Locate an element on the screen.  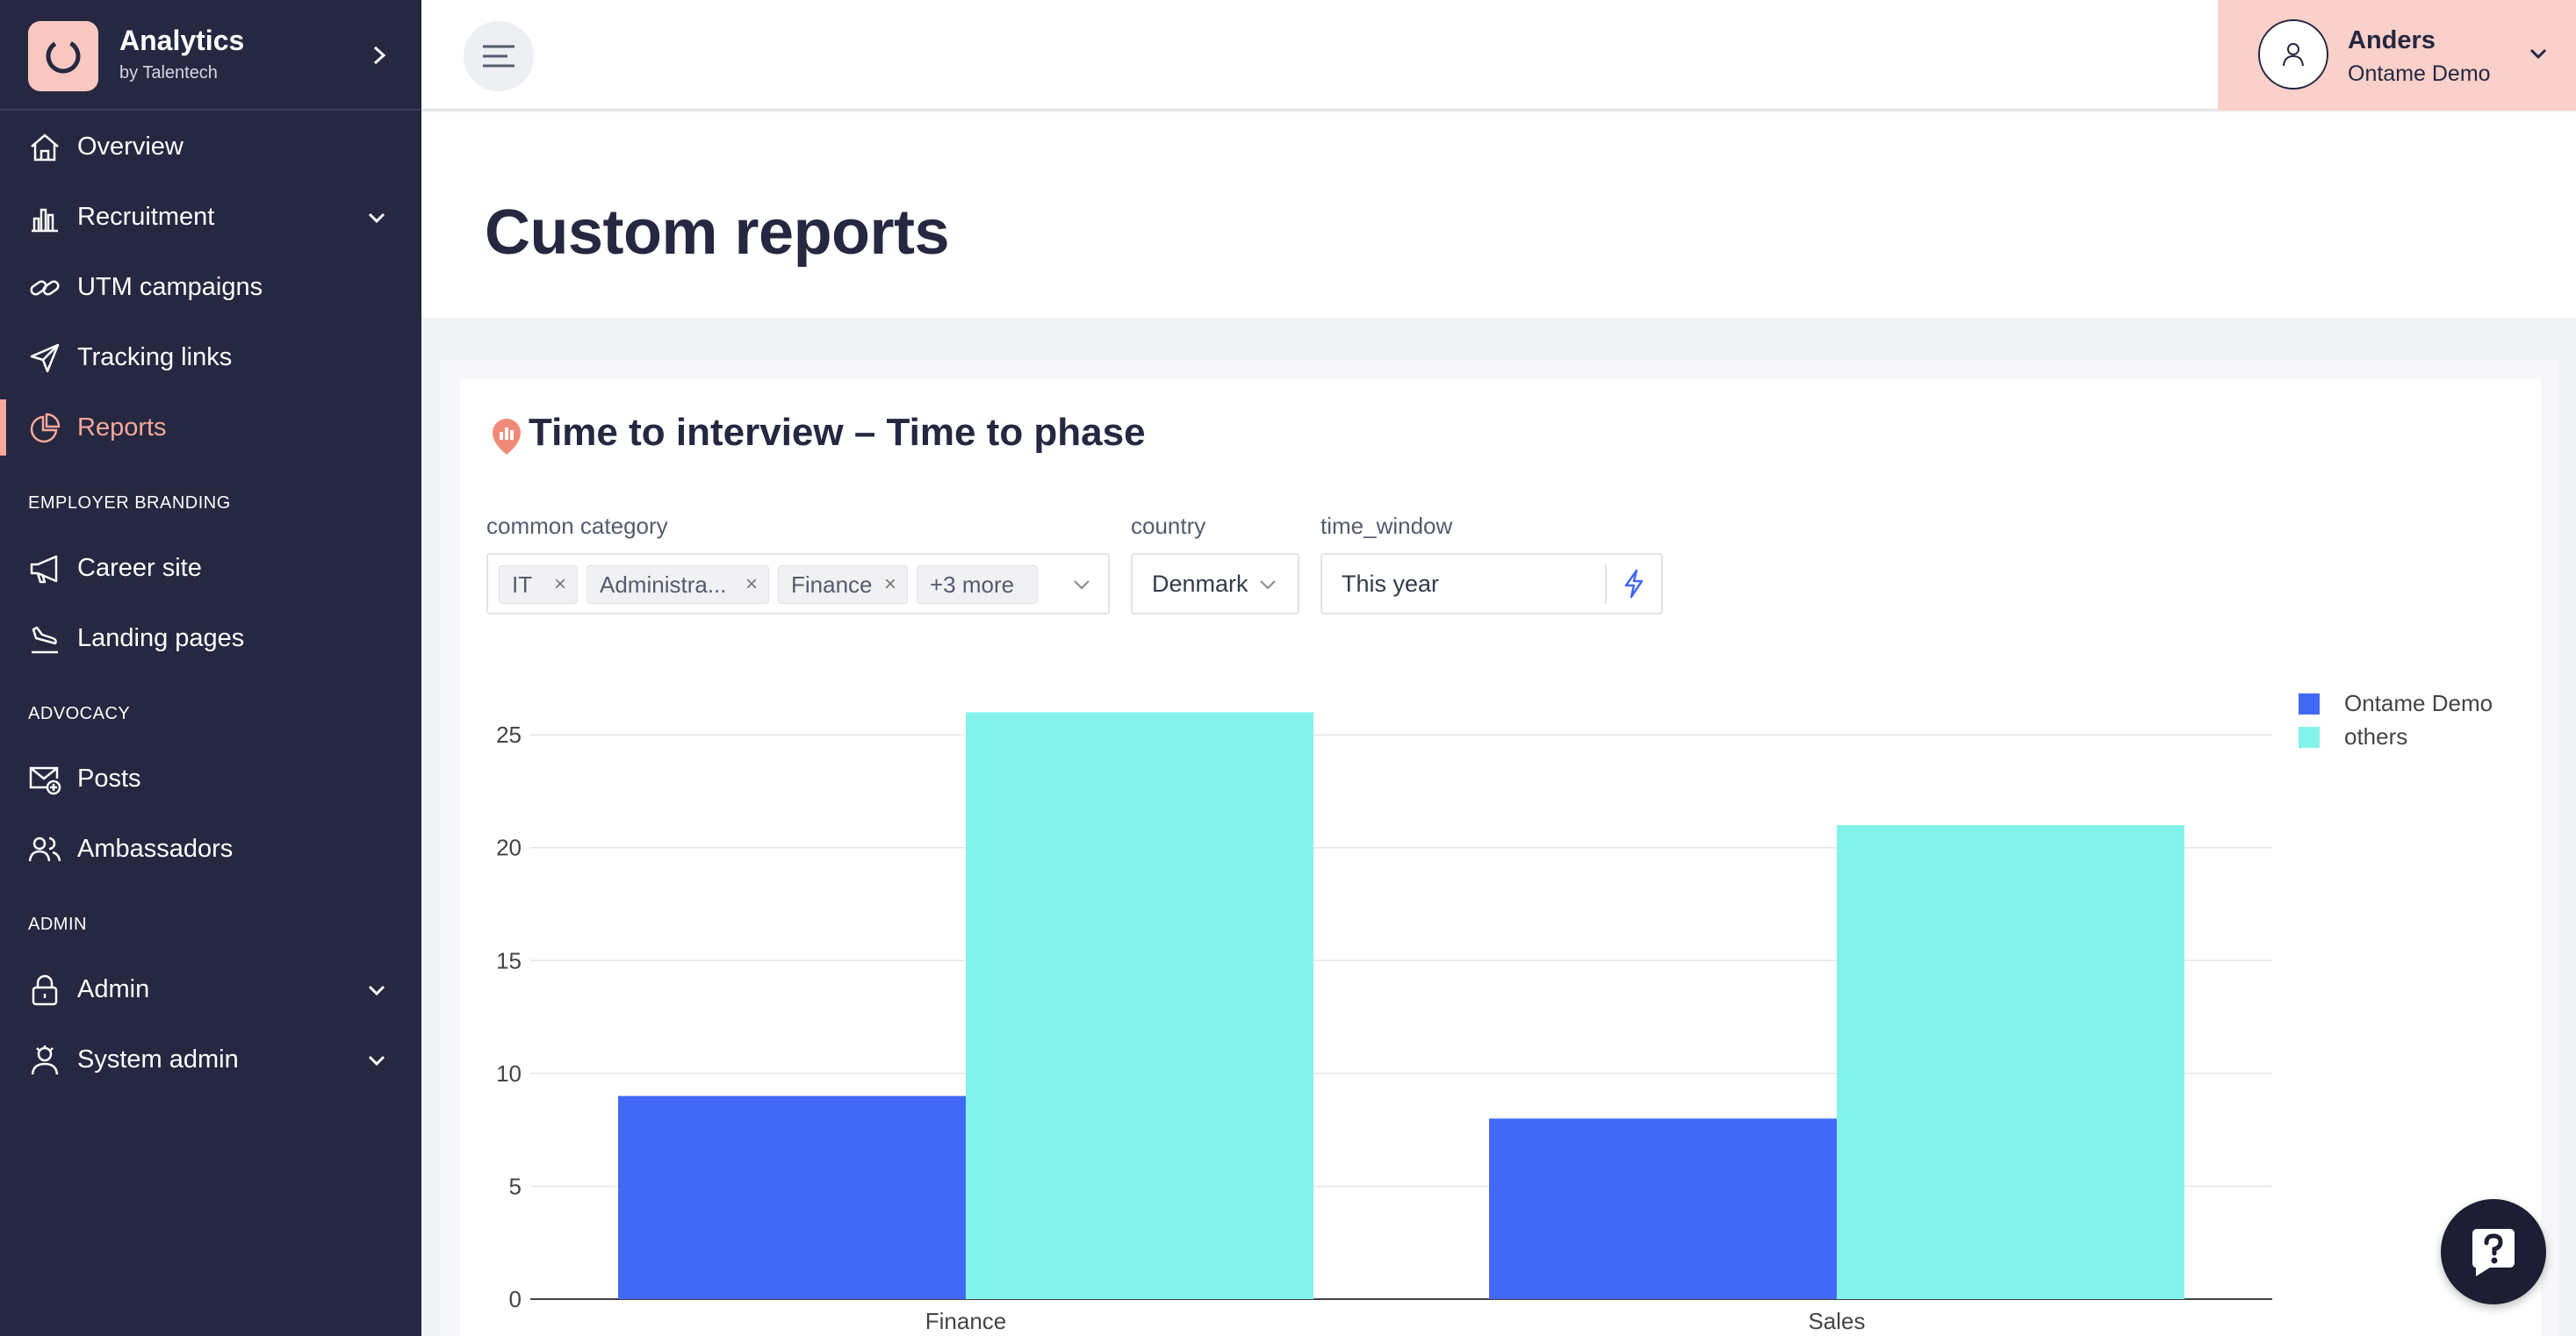
brand-subtitle: by Talentech is located at coordinates (168, 73).